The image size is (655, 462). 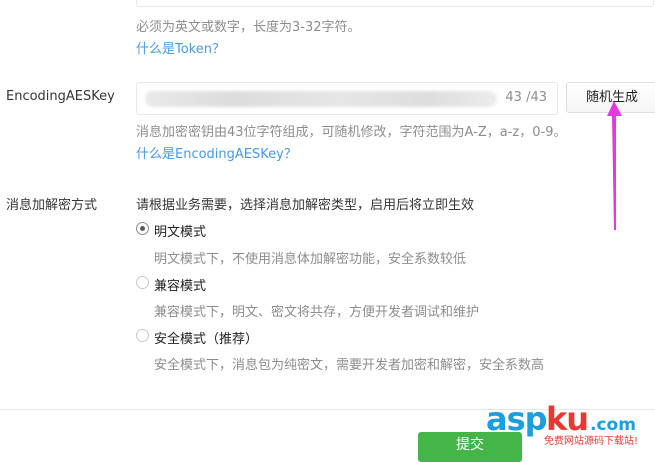 What do you see at coordinates (526, 97) in the screenshot?
I see `aeskey-char-count: 43 /43` at bounding box center [526, 97].